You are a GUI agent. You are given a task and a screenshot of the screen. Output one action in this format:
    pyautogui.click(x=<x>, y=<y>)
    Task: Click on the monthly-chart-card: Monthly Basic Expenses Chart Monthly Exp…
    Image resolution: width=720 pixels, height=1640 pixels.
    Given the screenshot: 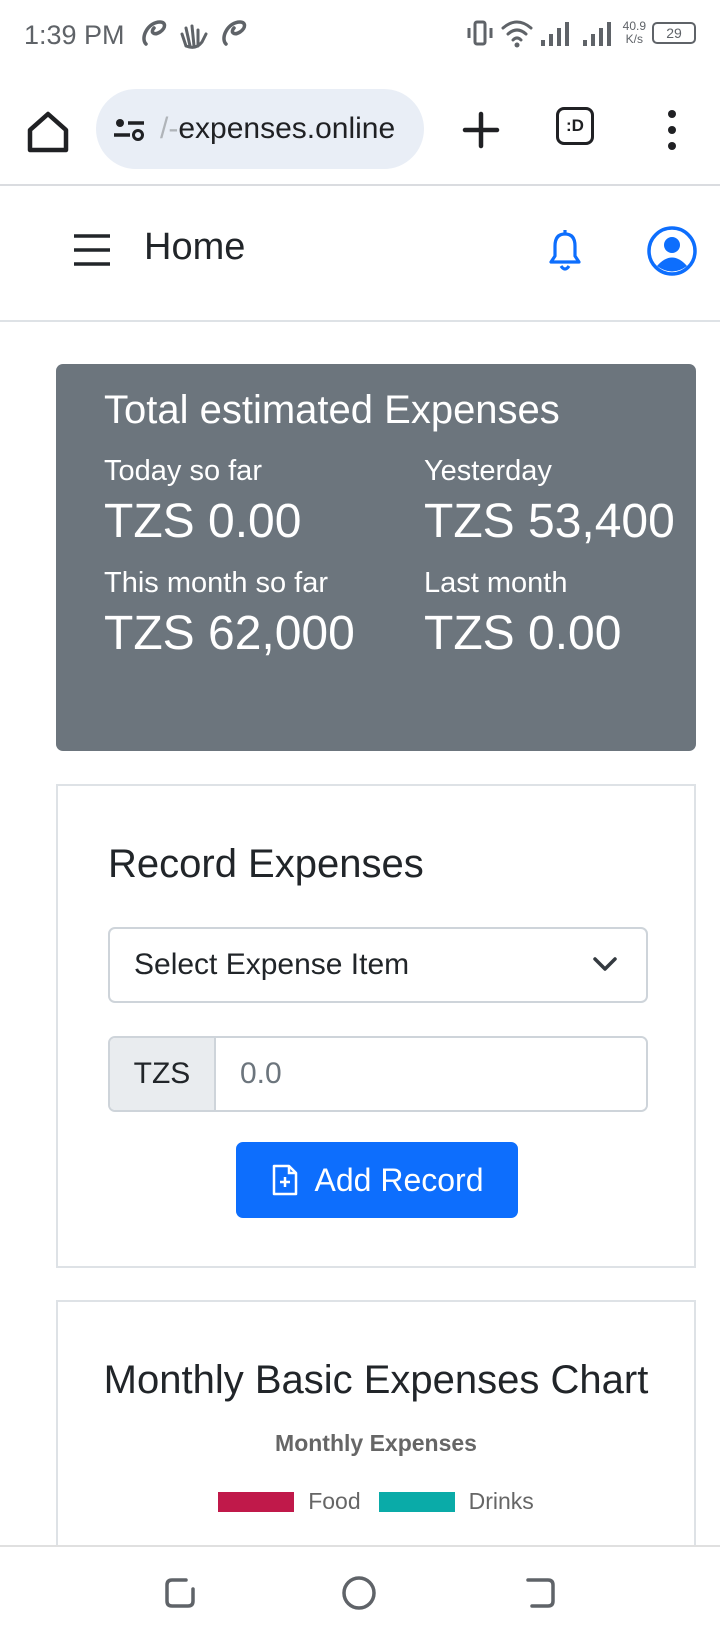 What is the action you would take?
    pyautogui.click(x=376, y=1430)
    